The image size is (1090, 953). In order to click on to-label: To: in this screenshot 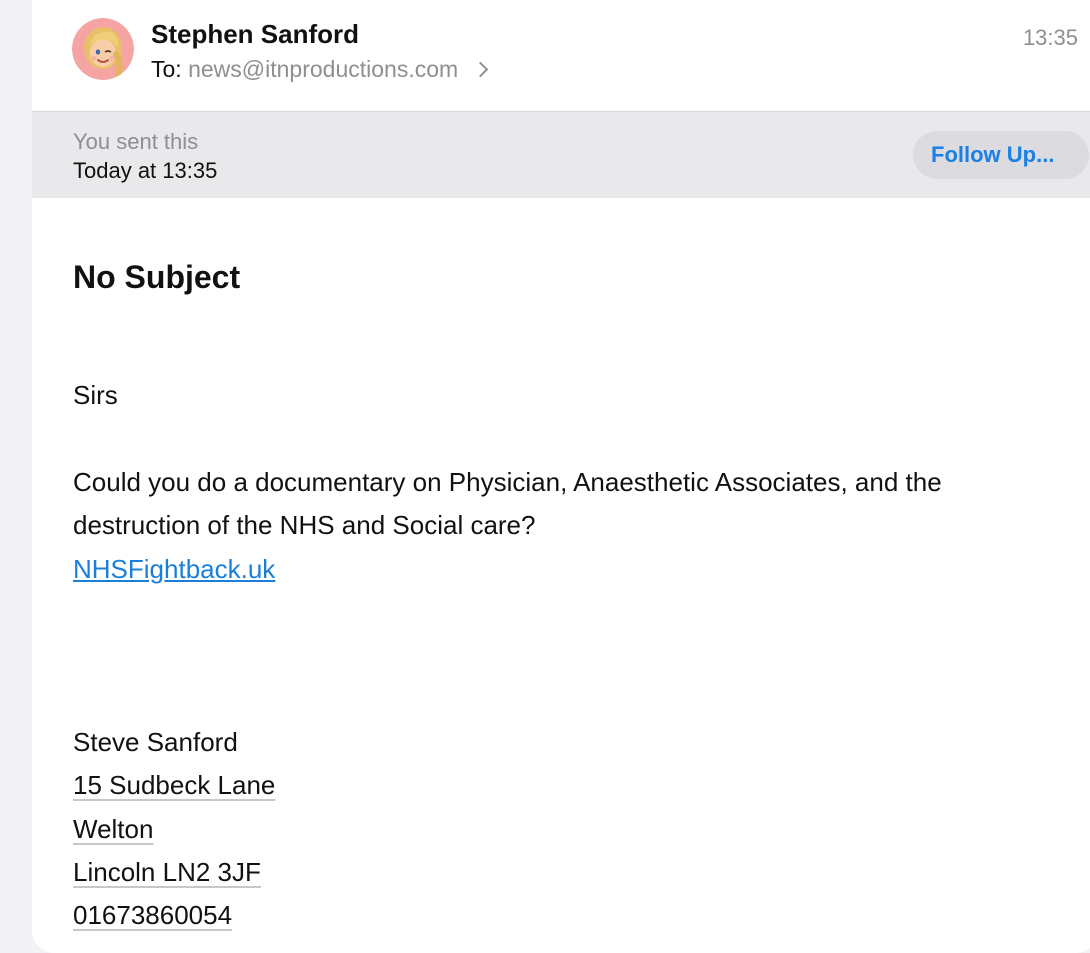, I will do `click(166, 69)`.